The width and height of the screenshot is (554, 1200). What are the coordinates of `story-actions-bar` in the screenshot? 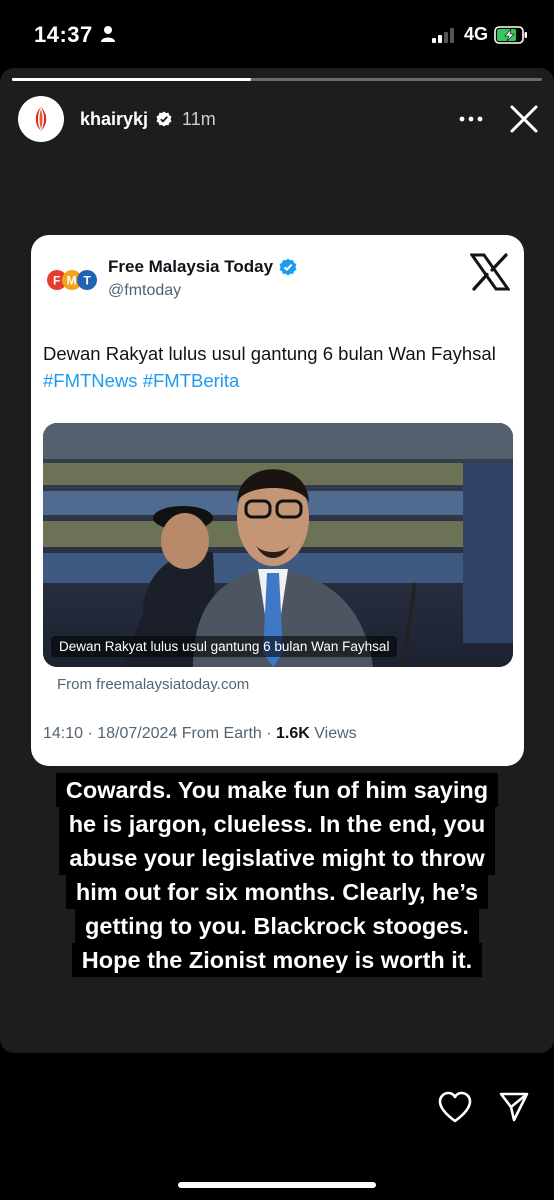 It's located at (277, 1126).